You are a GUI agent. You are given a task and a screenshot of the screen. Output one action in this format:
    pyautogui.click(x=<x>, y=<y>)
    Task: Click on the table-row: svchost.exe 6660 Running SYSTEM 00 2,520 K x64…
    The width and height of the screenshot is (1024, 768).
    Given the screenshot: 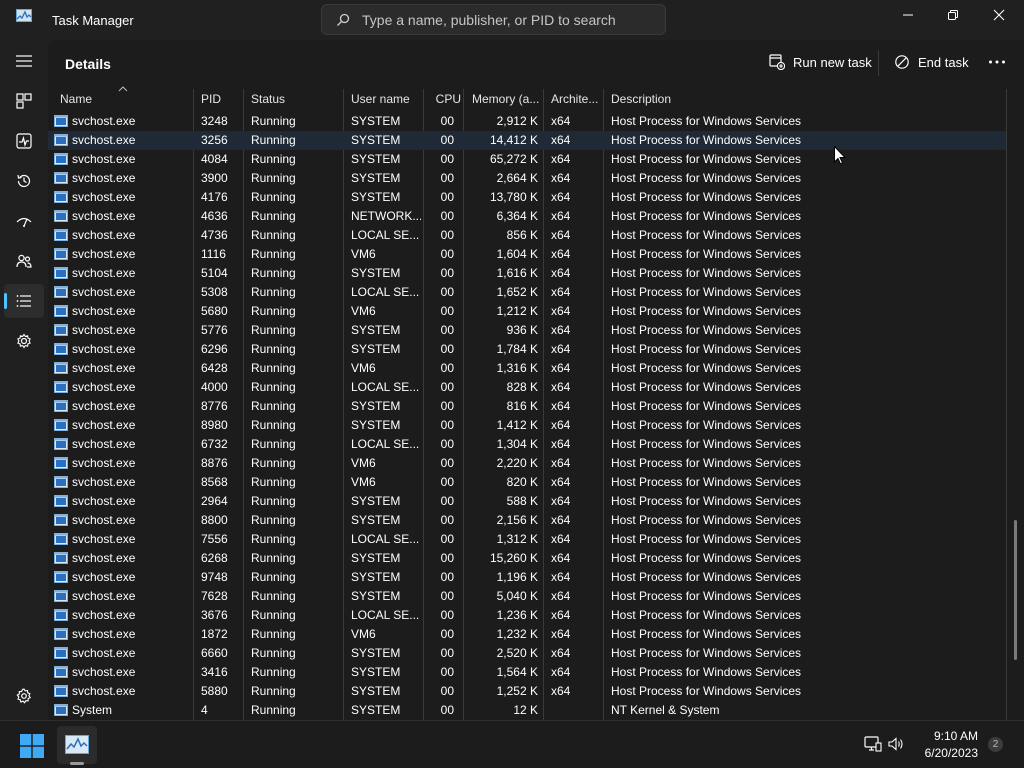 What is the action you would take?
    pyautogui.click(x=527, y=653)
    